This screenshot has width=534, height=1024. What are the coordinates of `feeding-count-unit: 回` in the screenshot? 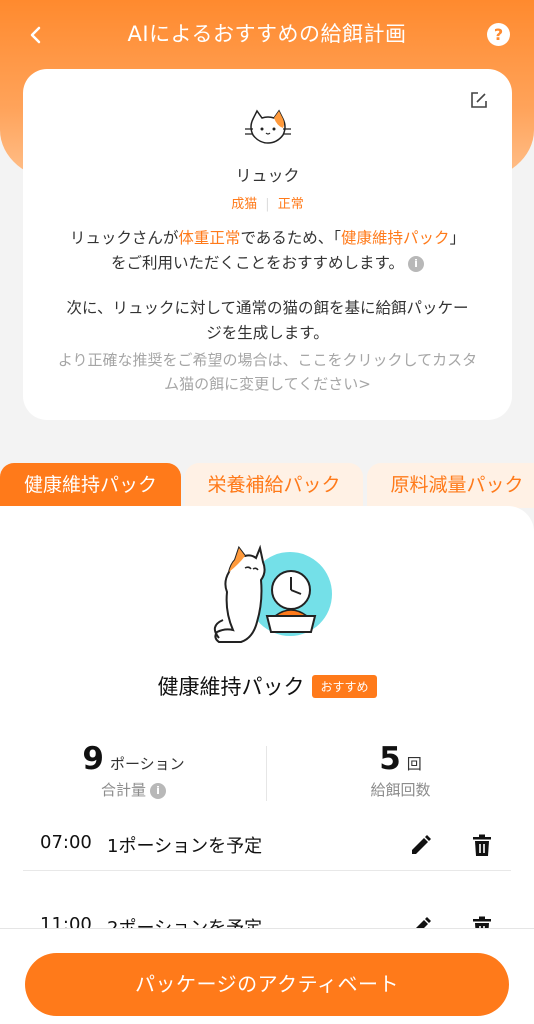 It's located at (414, 764).